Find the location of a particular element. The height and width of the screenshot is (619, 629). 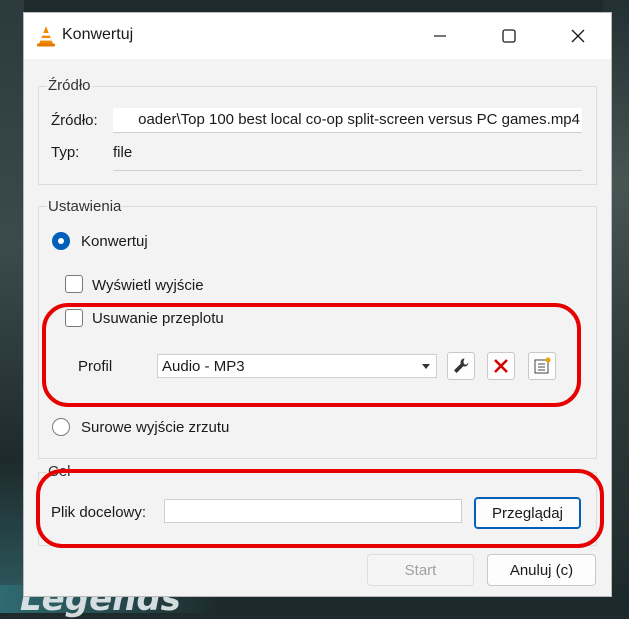

source-group-label: Źródło is located at coordinates (69, 85).